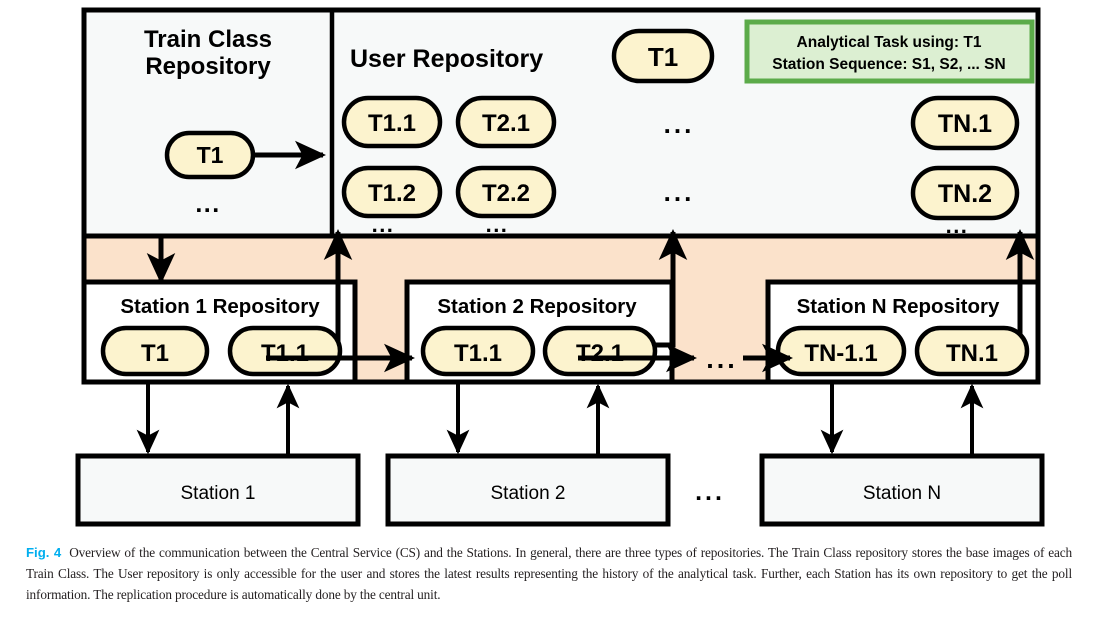 This screenshot has width=1094, height=641. What do you see at coordinates (208, 39) in the screenshot?
I see `train-class-repo-title-line1: Train Class` at bounding box center [208, 39].